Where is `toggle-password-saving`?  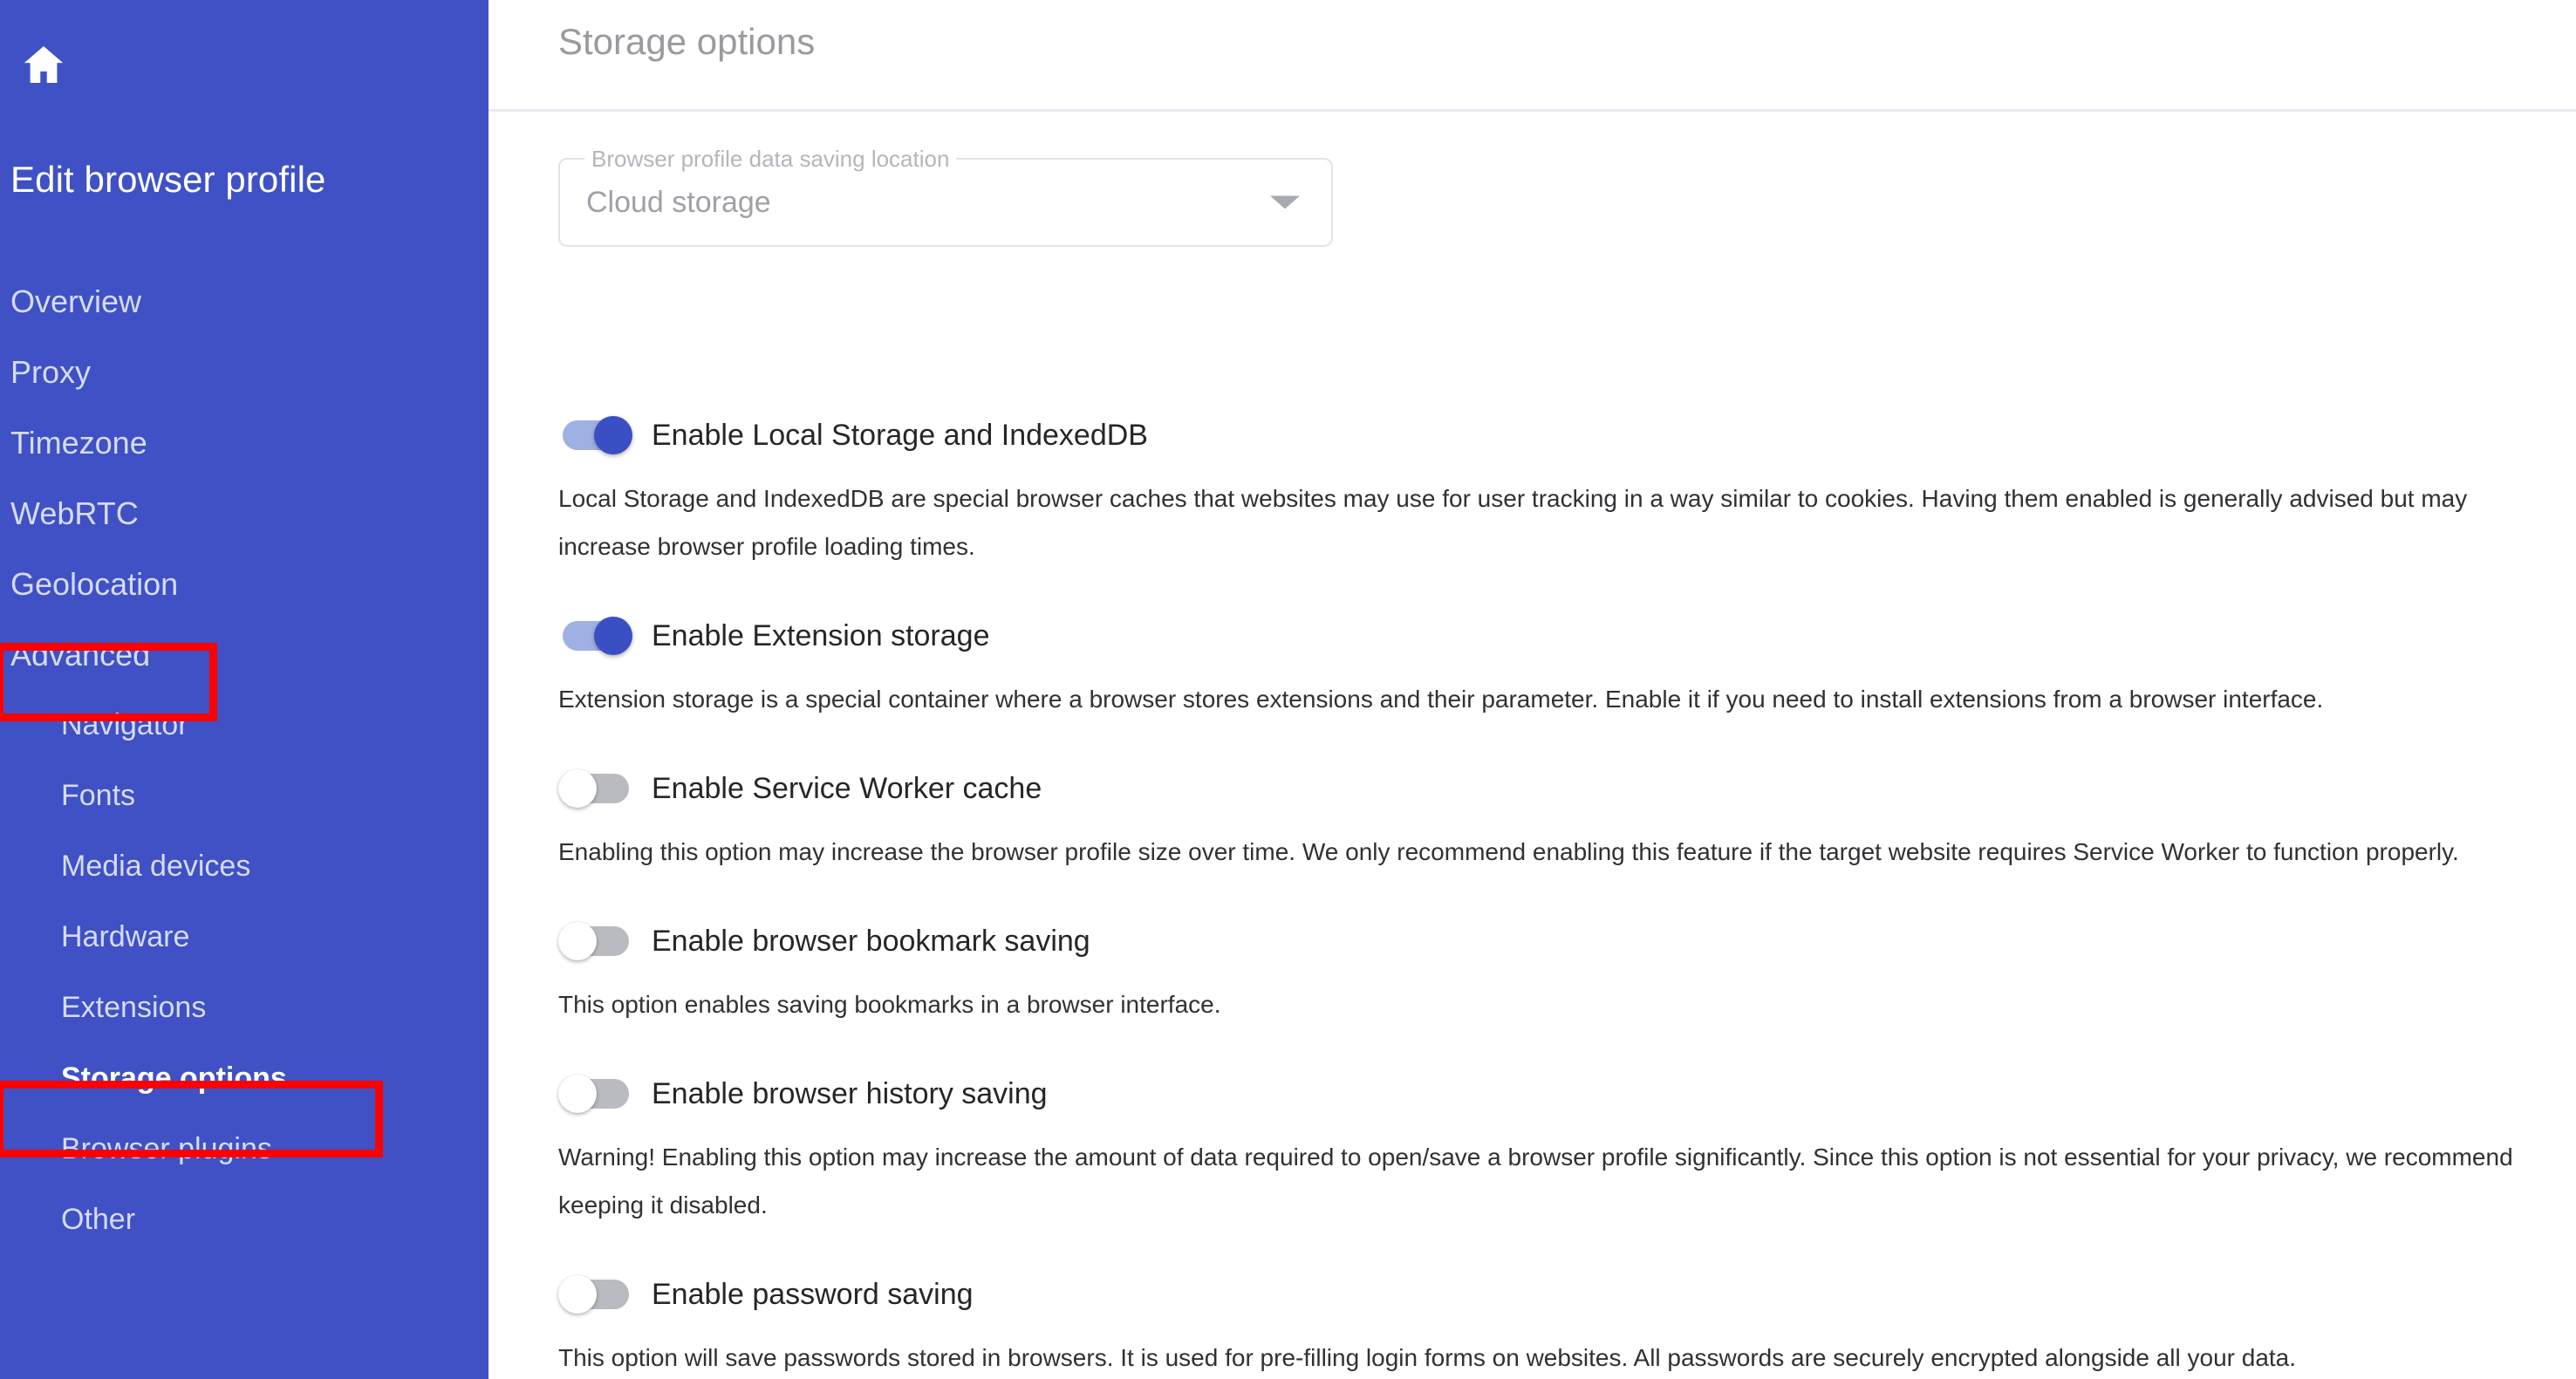 toggle-password-saving is located at coordinates (595, 1294).